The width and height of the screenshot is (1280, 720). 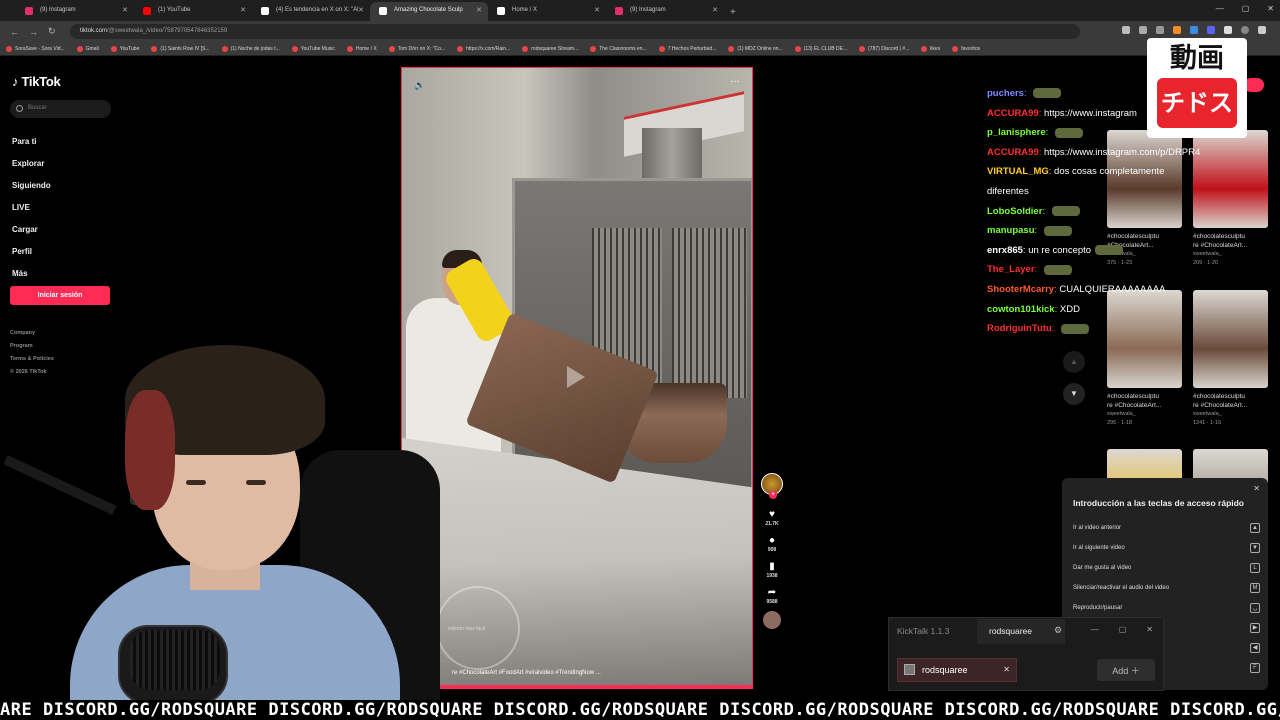 What do you see at coordinates (1160, 30) in the screenshot?
I see `star-icon` at bounding box center [1160, 30].